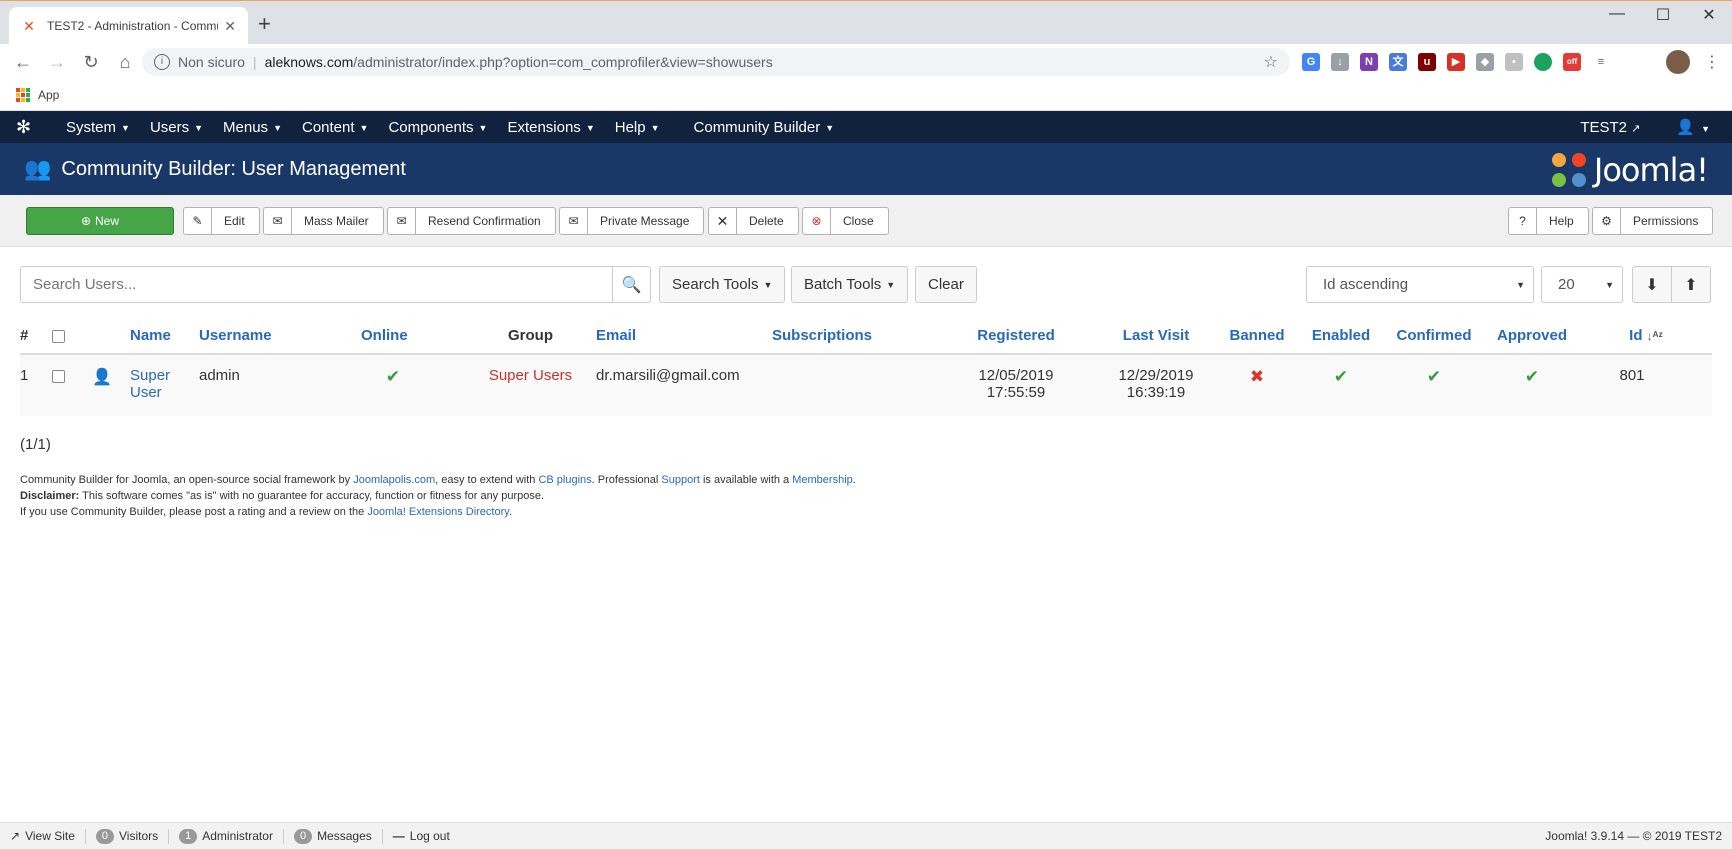 This screenshot has height=849, width=1732. Describe the element at coordinates (58, 376) in the screenshot. I see `row-checkbox` at that location.